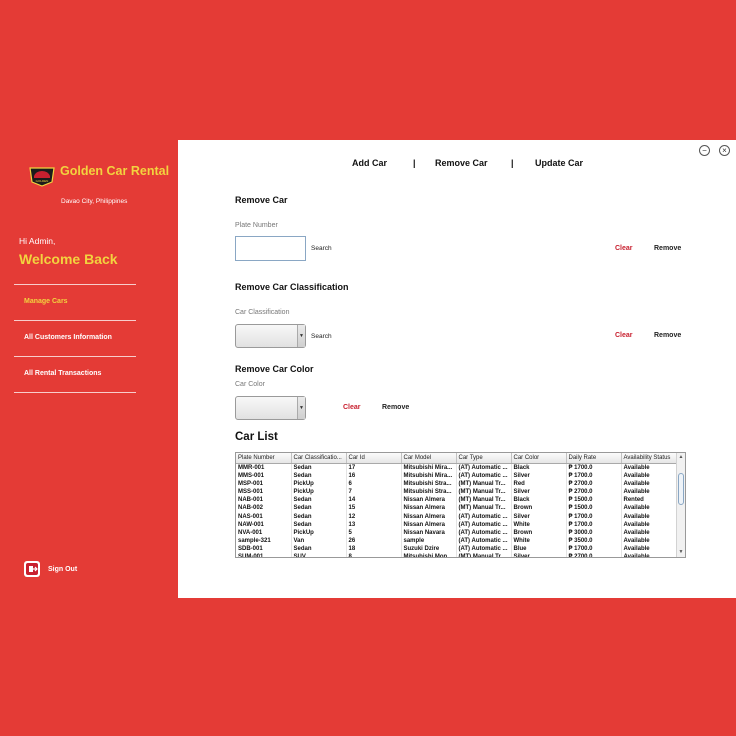  What do you see at coordinates (75, 392) in the screenshot?
I see `nav-divider` at bounding box center [75, 392].